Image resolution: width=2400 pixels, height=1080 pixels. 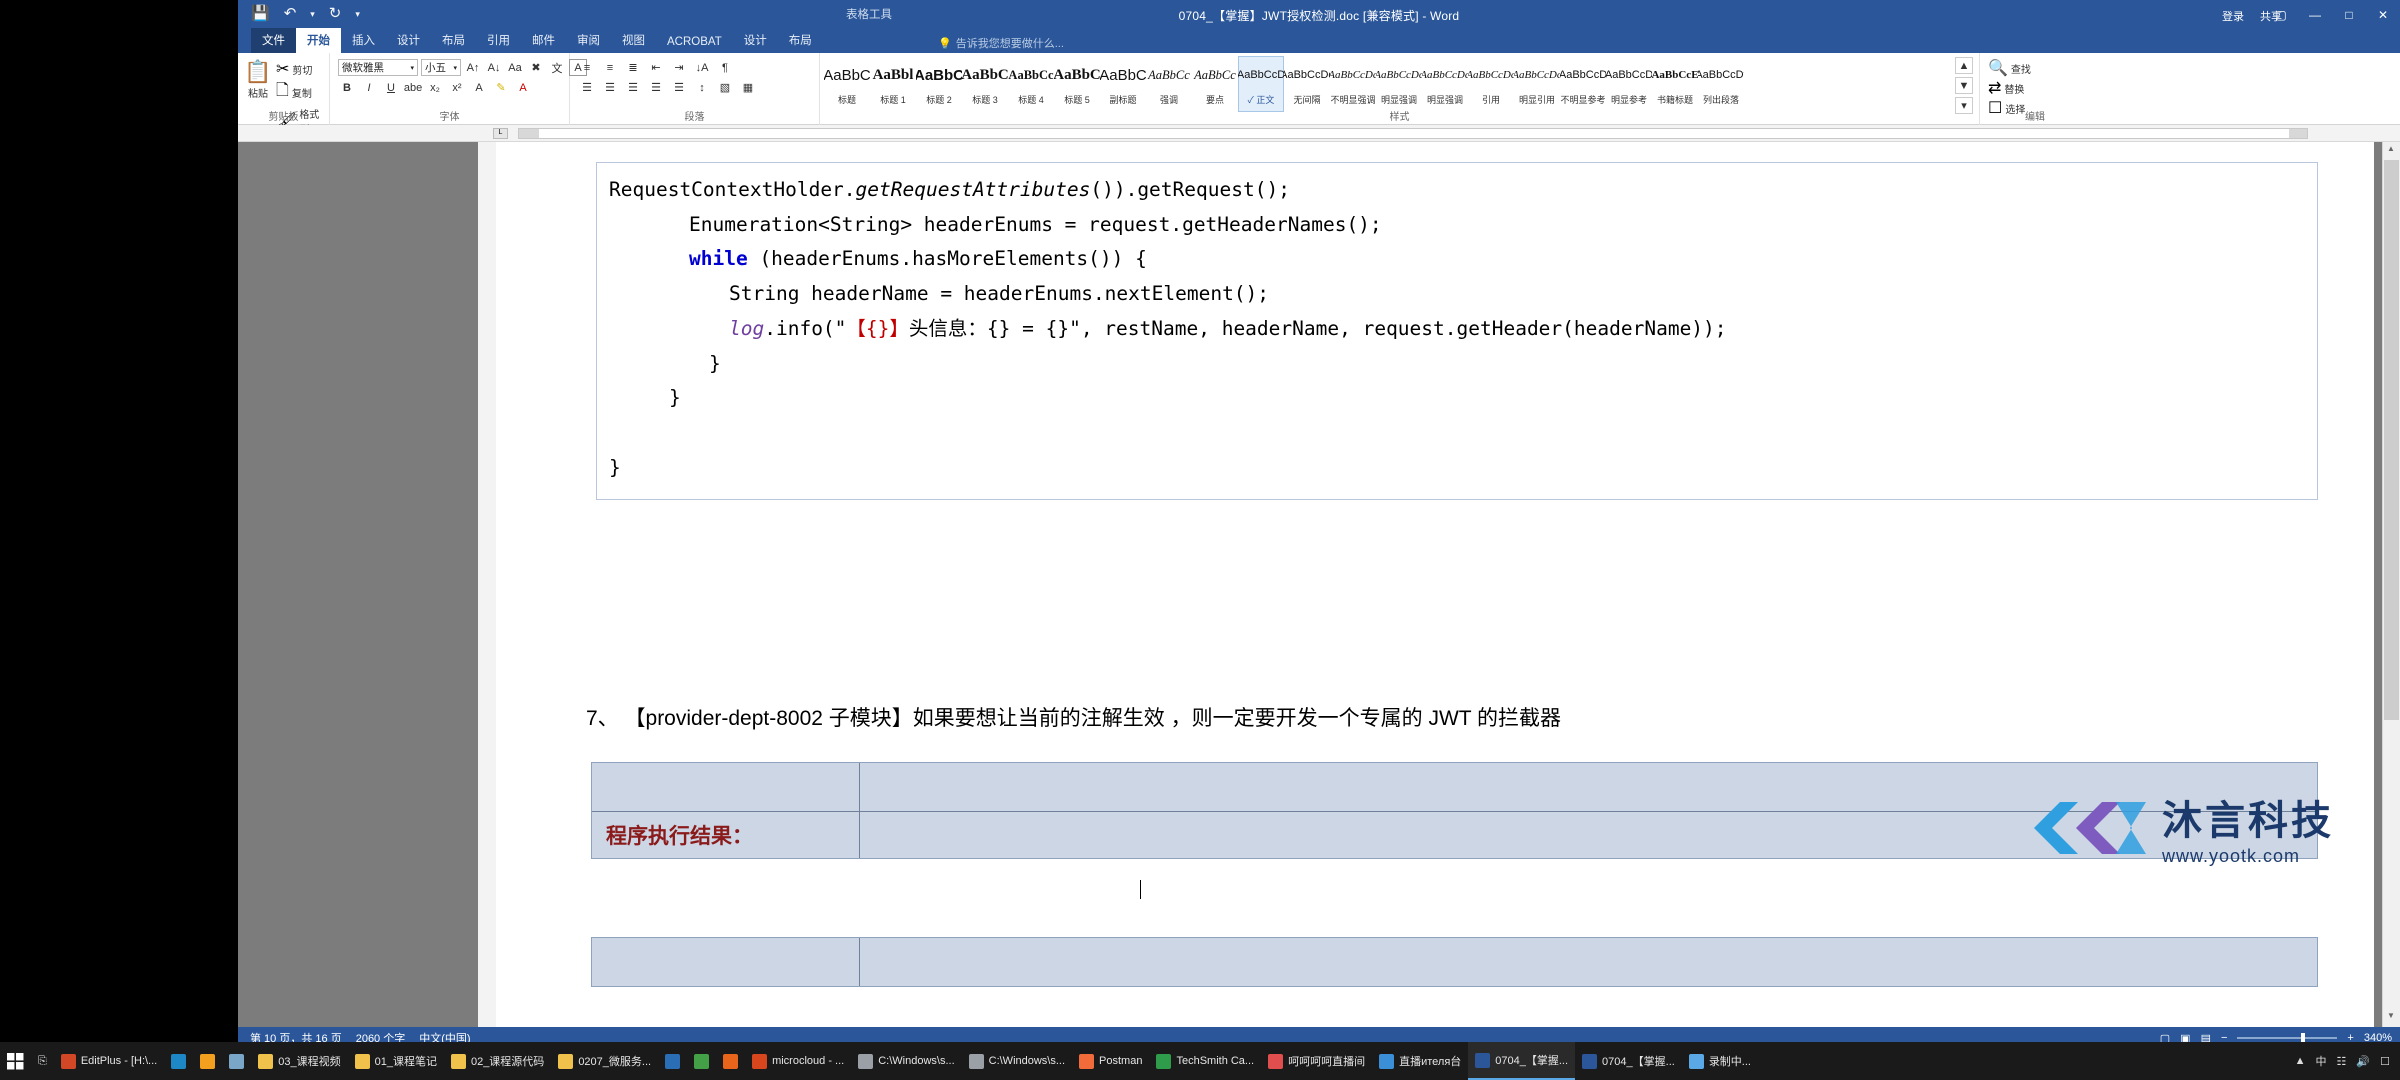 What do you see at coordinates (748, 87) in the screenshot?
I see `borders-icon: ▦` at bounding box center [748, 87].